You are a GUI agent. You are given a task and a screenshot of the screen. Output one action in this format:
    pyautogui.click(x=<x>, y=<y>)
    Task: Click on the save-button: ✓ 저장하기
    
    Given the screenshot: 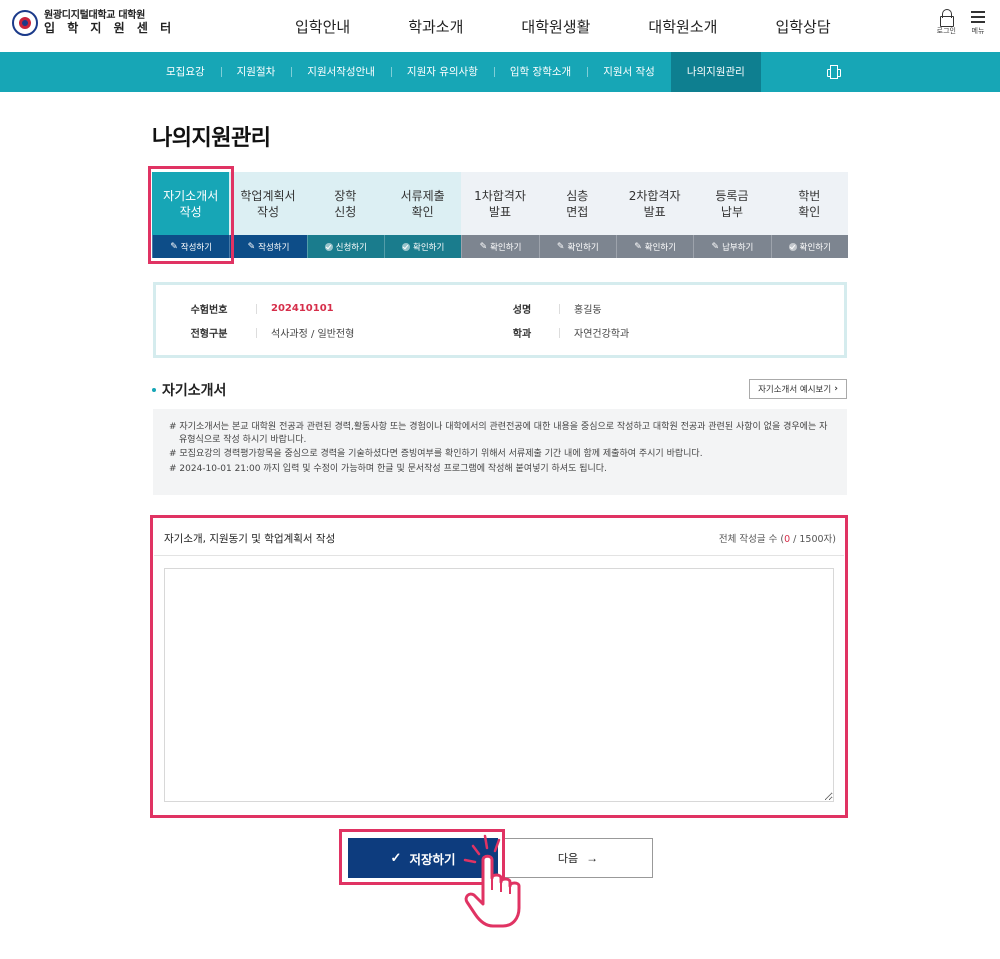 What is the action you would take?
    pyautogui.click(x=423, y=858)
    